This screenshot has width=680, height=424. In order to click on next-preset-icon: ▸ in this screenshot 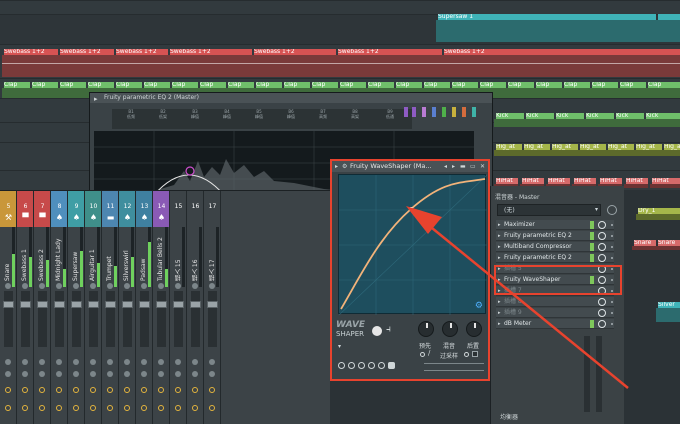, I will do `click(453, 166)`.